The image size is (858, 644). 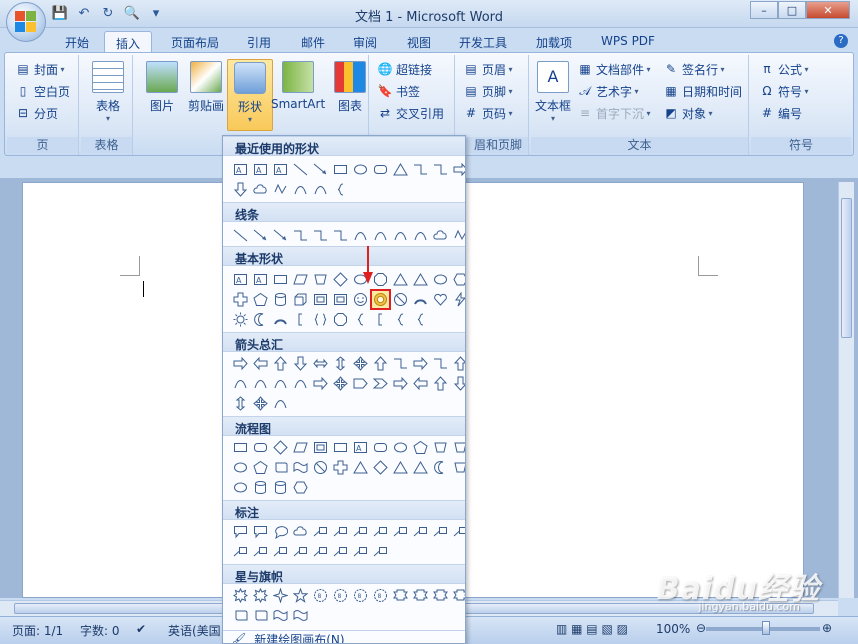 I want to click on octagon-shape, so click(x=340, y=319).